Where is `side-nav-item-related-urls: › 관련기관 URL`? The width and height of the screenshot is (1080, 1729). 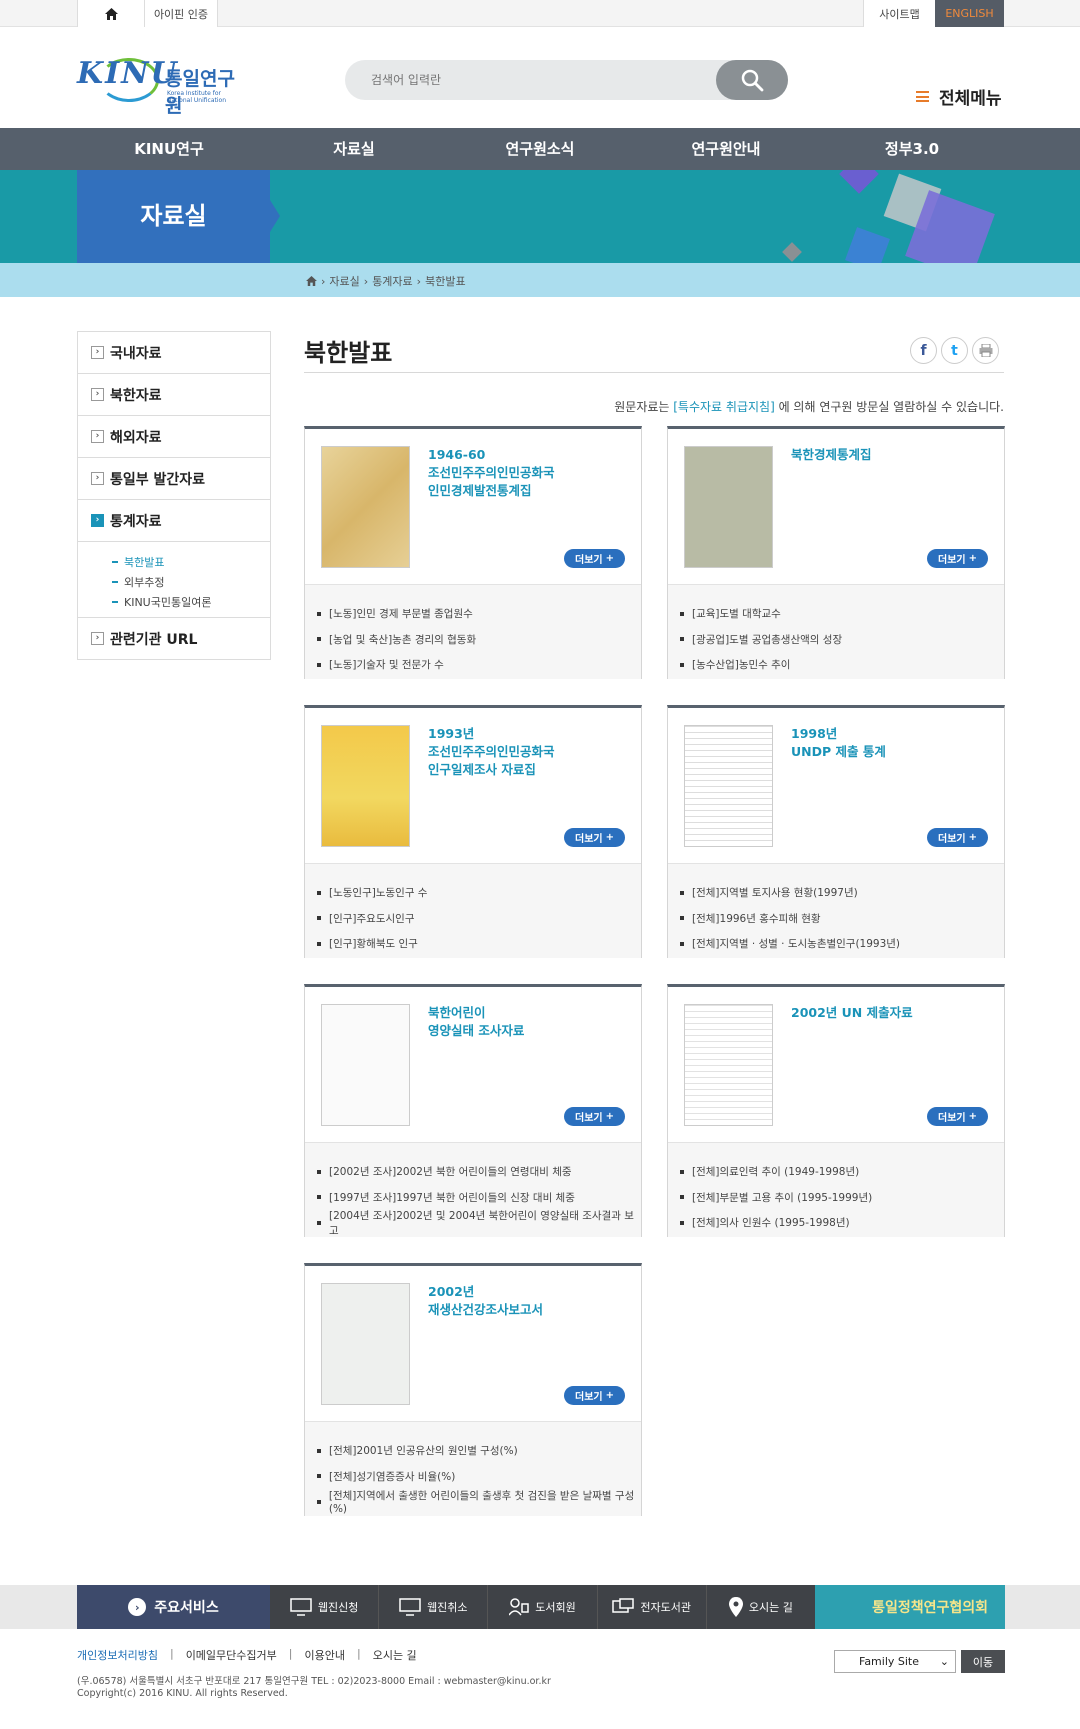 side-nav-item-related-urls: › 관련기관 URL is located at coordinates (174, 639).